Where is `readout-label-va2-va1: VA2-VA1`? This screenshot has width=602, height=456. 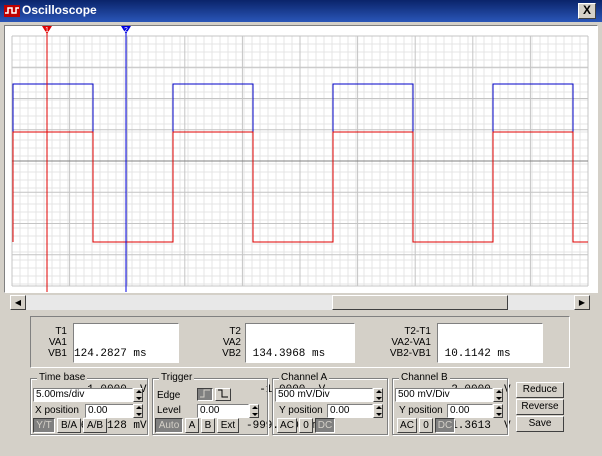
readout-label-va2-va1: VA2-VA1 is located at coordinates (411, 342).